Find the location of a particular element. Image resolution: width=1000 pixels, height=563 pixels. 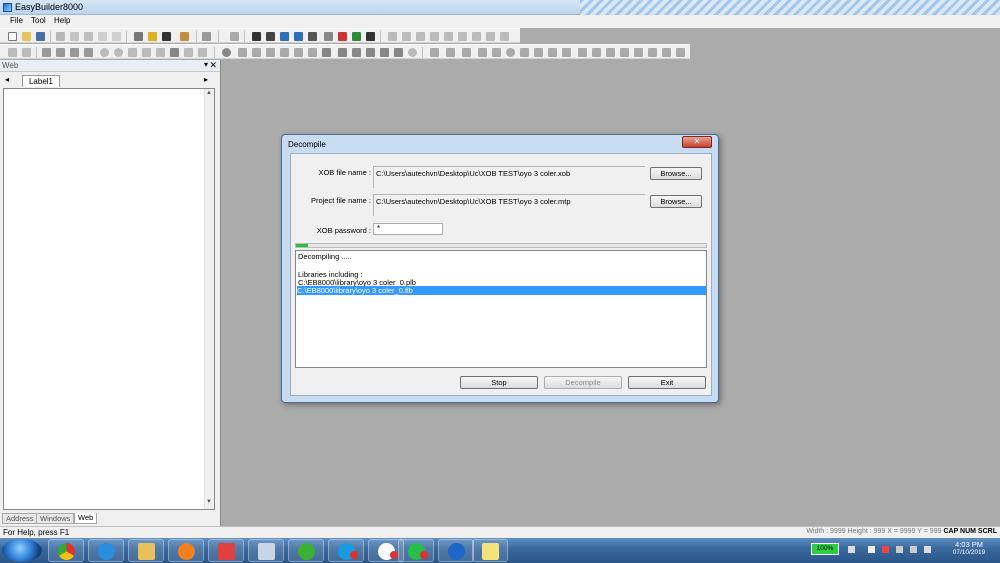

signal-icon is located at coordinates (913, 549).